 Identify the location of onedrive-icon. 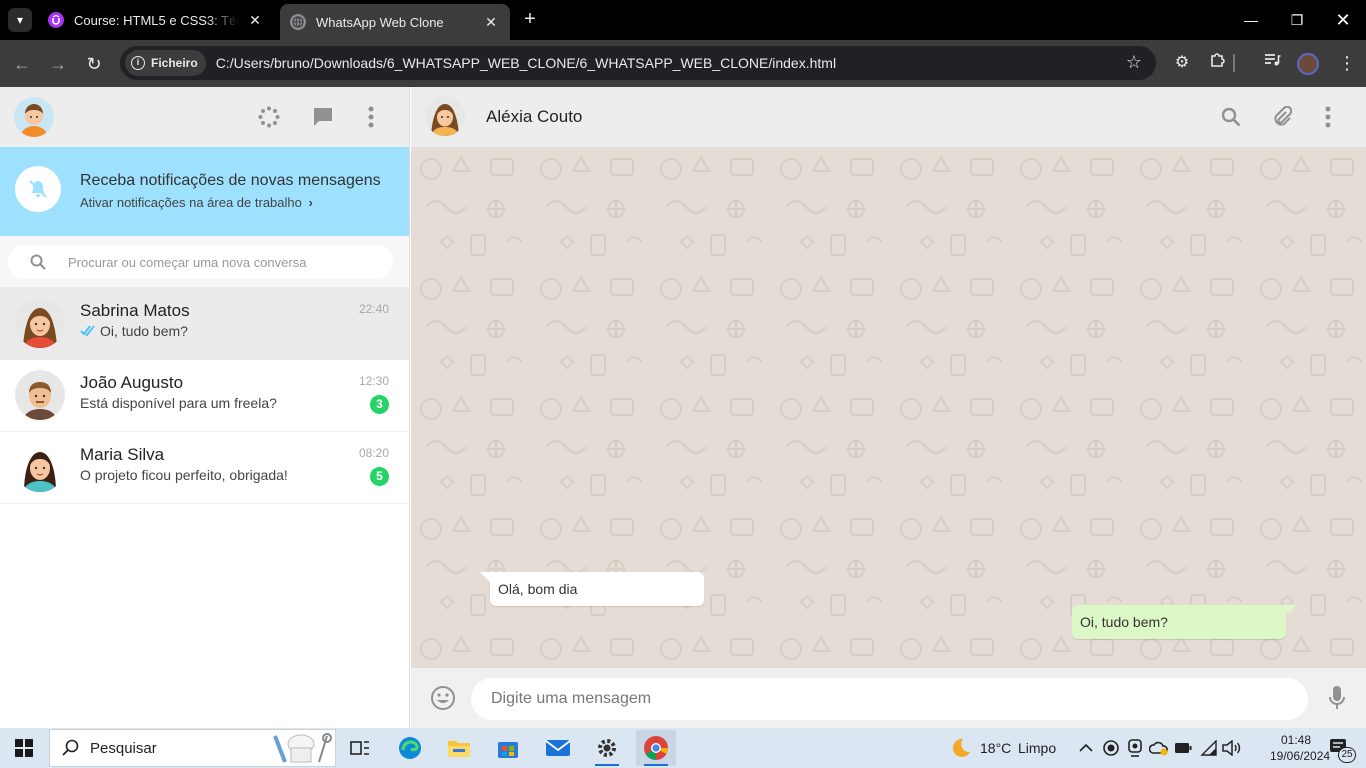
(1159, 748).